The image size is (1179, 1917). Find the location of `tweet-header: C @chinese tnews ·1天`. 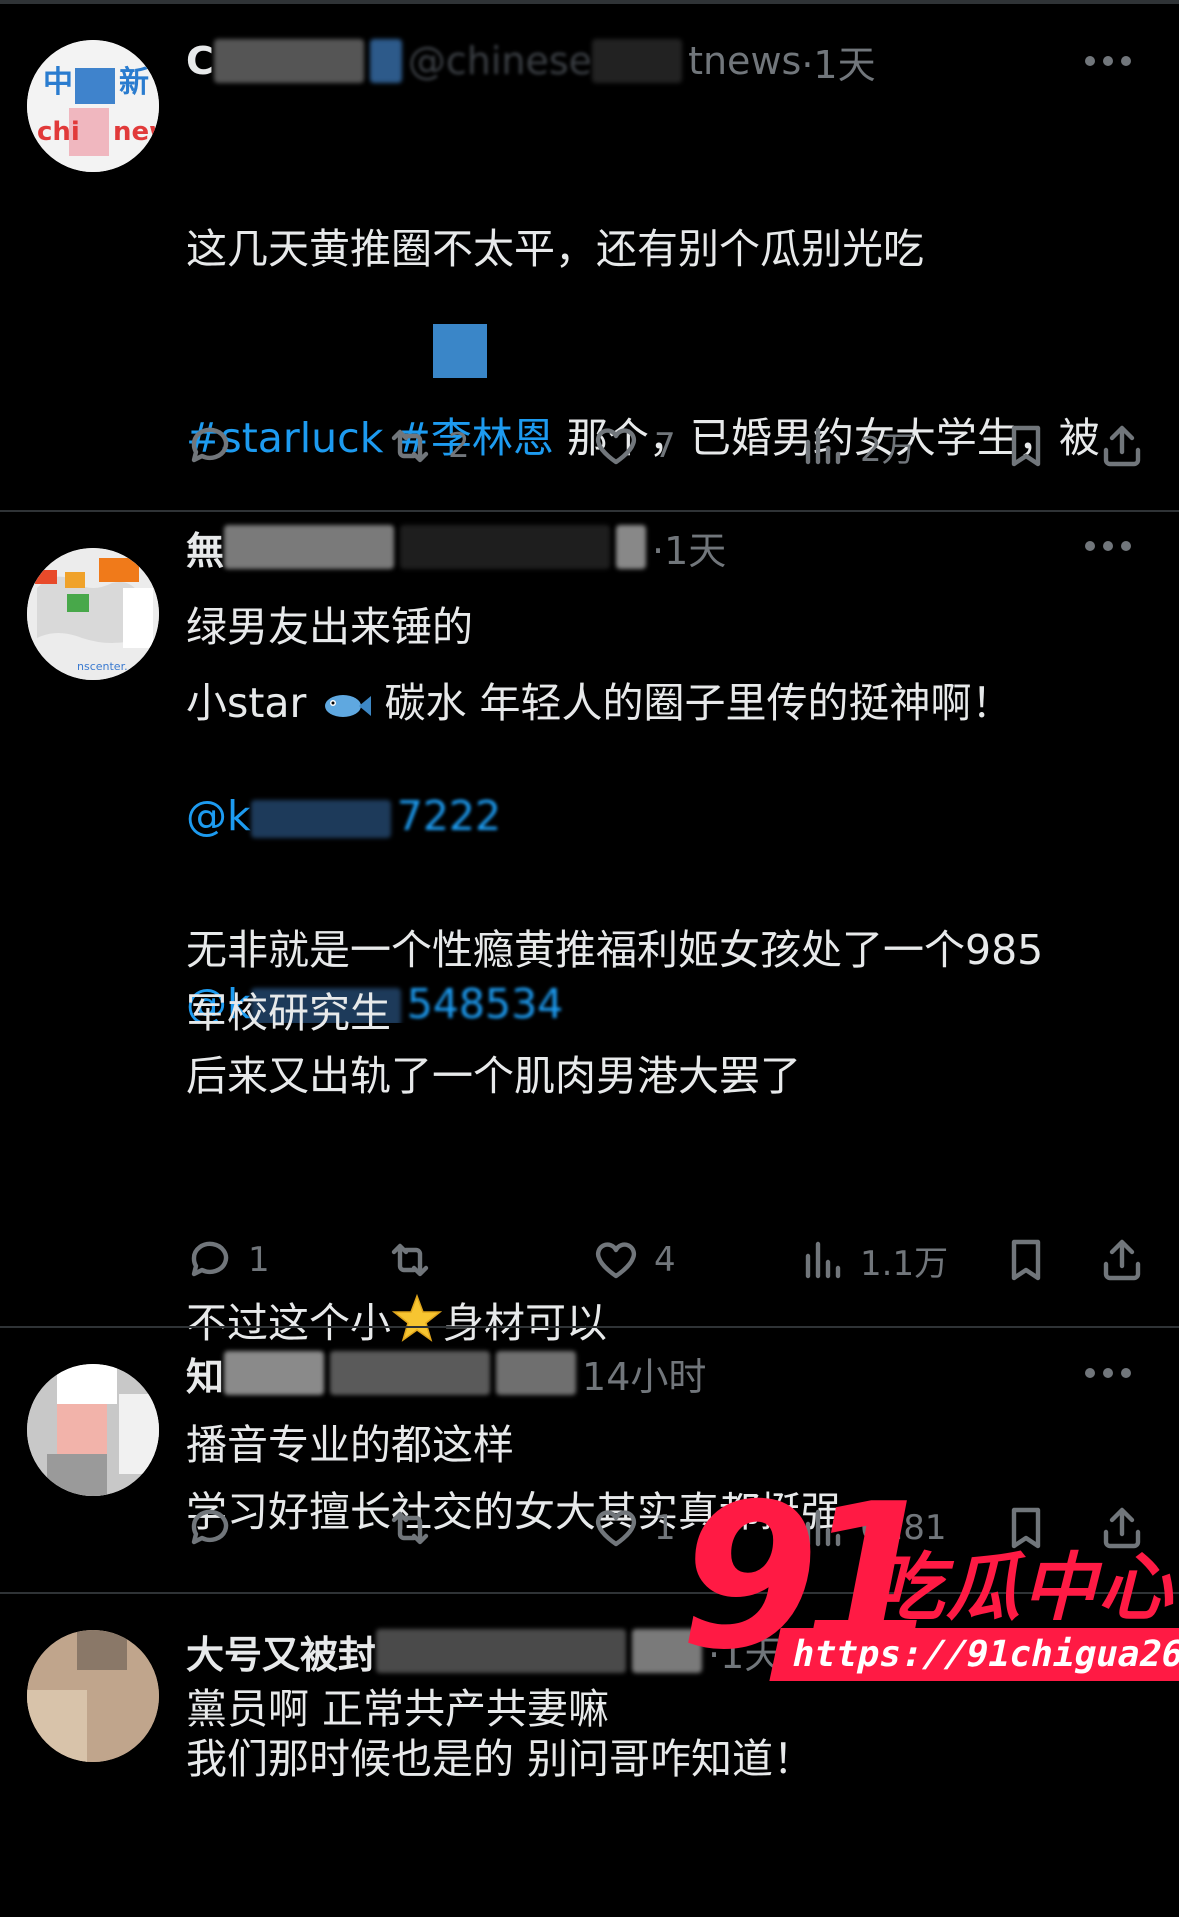

tweet-header: C @chinese tnews ·1天 is located at coordinates (531, 61).